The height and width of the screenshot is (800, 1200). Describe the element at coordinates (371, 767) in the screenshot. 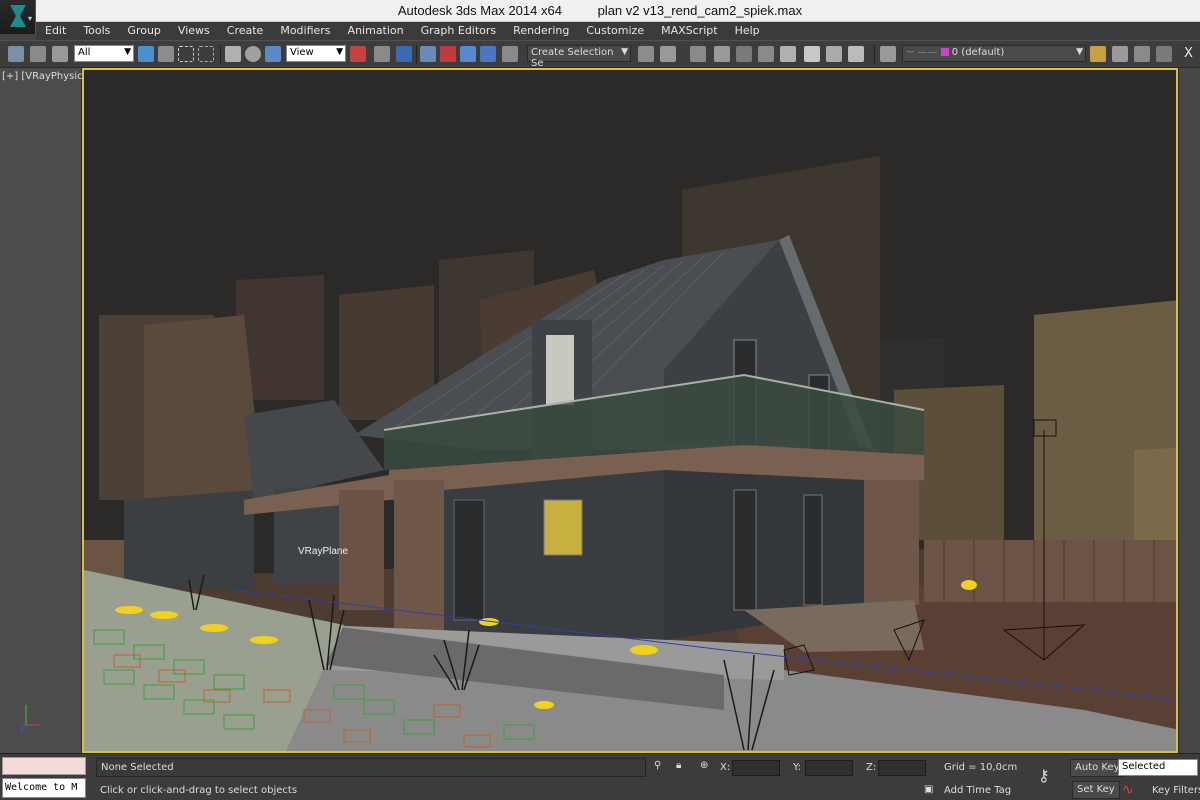

I see `selection-status: None Selected` at that location.